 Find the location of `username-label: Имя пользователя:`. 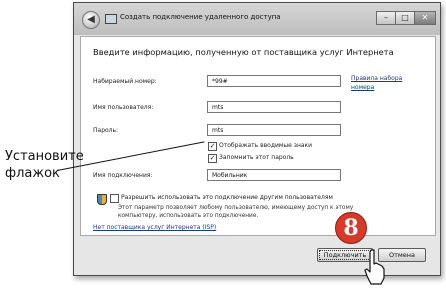

username-label: Имя пользователя: is located at coordinates (123, 107).